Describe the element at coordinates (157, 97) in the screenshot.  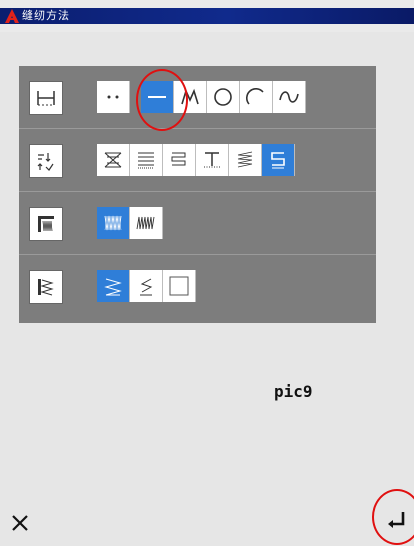
I see `straight-line-icon` at that location.